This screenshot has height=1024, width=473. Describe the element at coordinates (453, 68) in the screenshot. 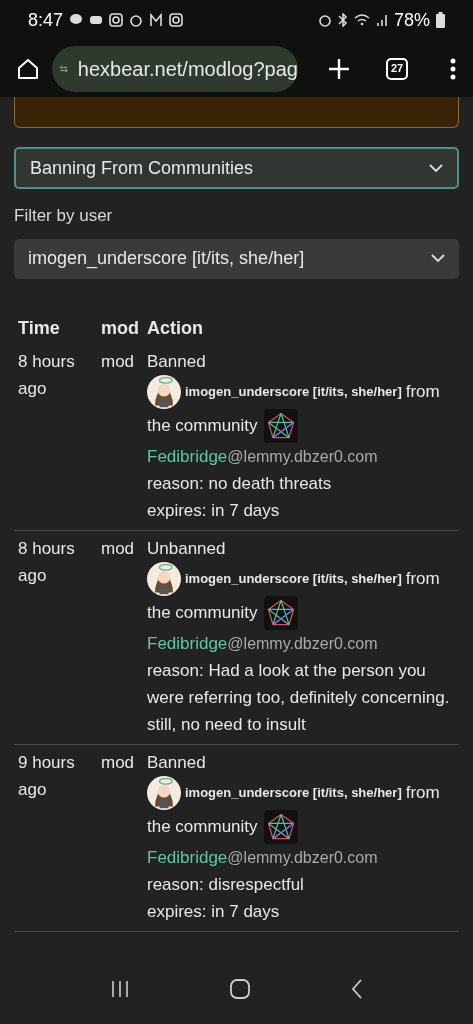

I see `menu-icon` at that location.